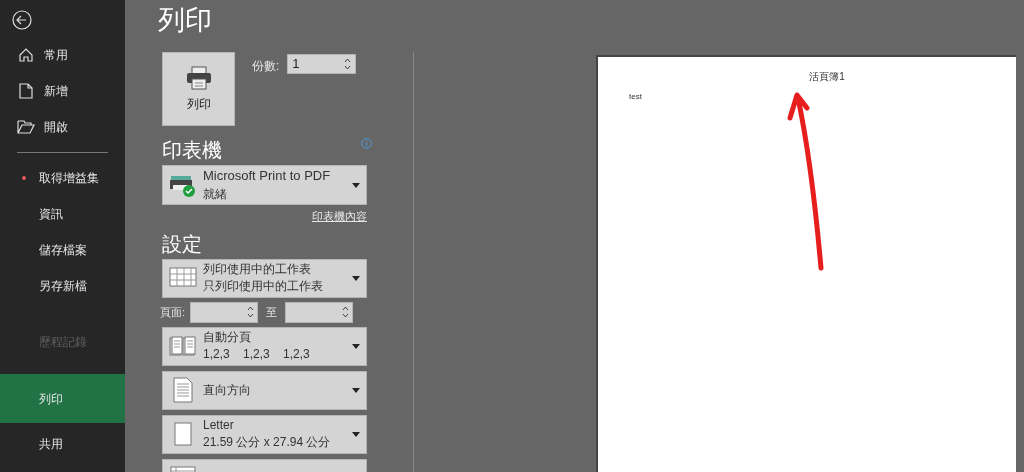 The height and width of the screenshot is (472, 1024). Describe the element at coordinates (62, 178) in the screenshot. I see `sidebar-item: 取得增益集` at that location.